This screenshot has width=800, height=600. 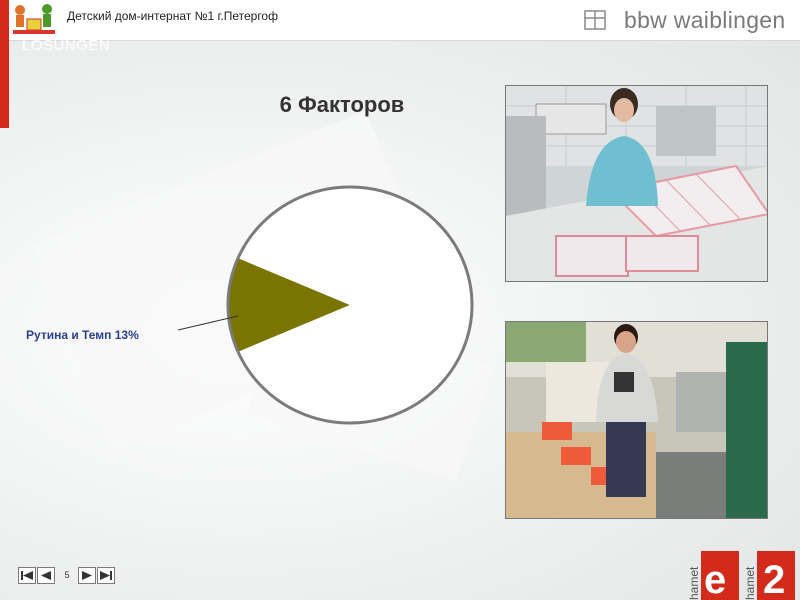 What do you see at coordinates (595, 20) in the screenshot?
I see `bbw-logo-icon` at bounding box center [595, 20].